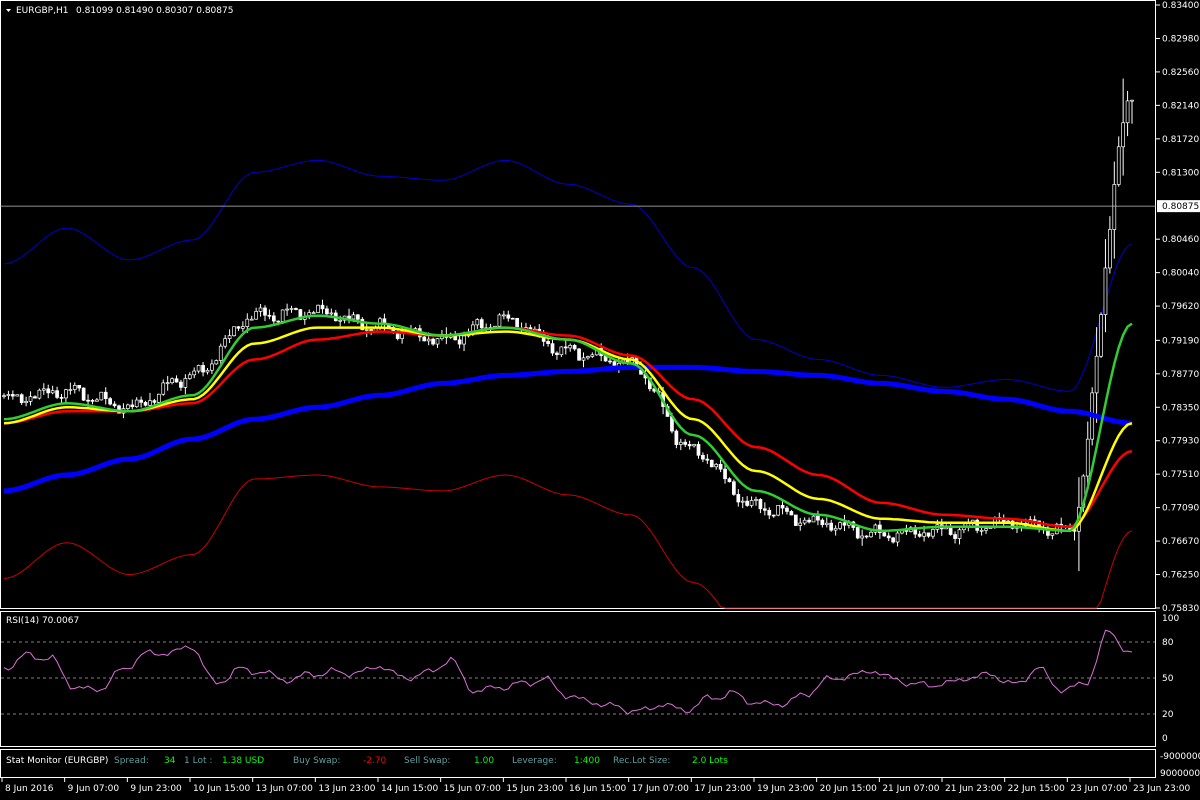  What do you see at coordinates (710, 761) in the screenshot?
I see `rec-lot-value: 2.0 Lots` at bounding box center [710, 761].